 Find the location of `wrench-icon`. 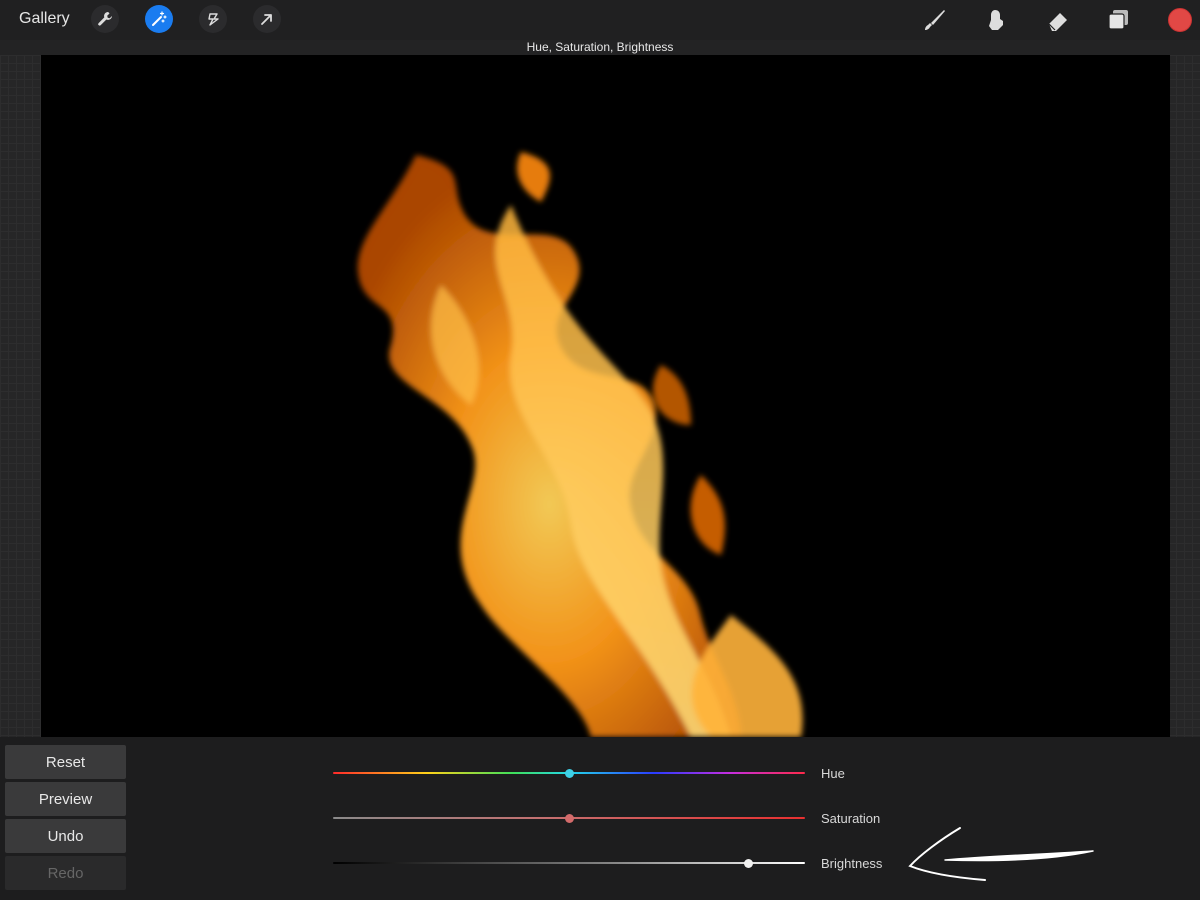

wrench-icon is located at coordinates (105, 19).